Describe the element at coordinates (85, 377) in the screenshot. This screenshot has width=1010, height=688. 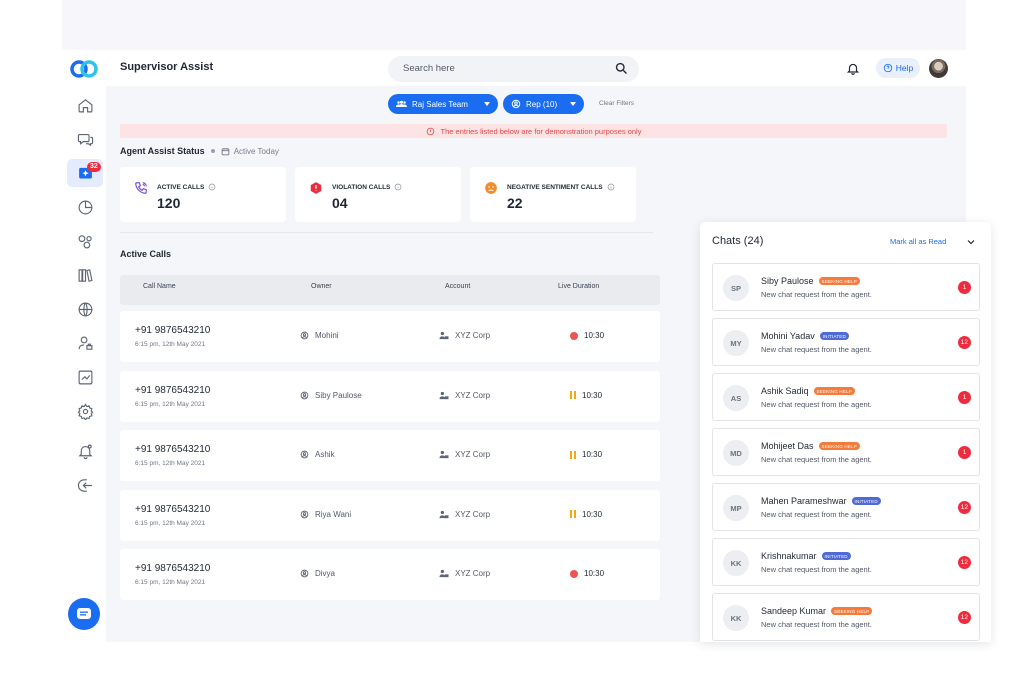
I see `trend-icon` at that location.